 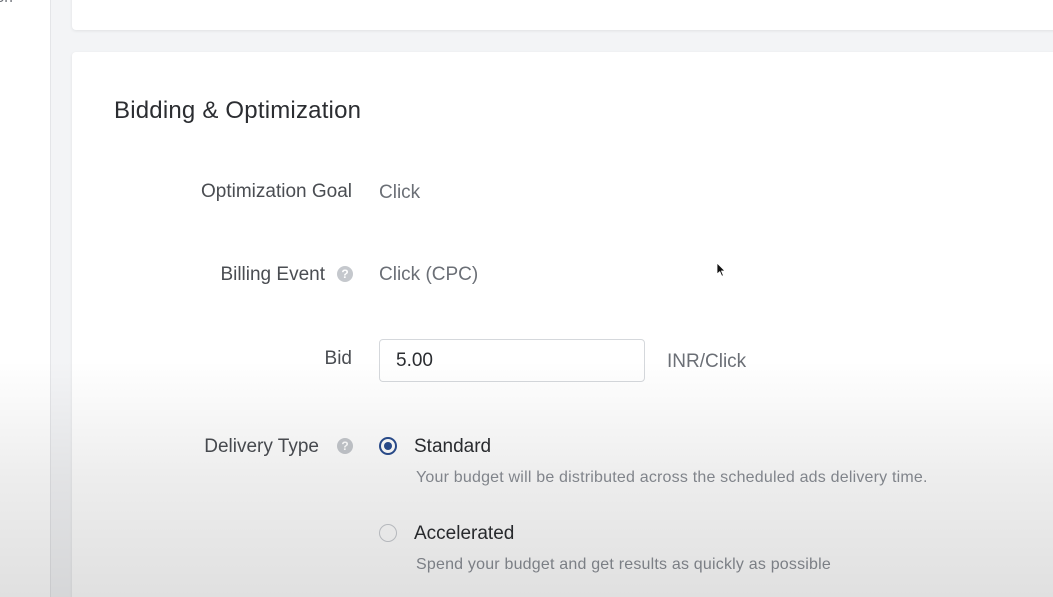 What do you see at coordinates (512, 360) in the screenshot?
I see `bid-input` at bounding box center [512, 360].